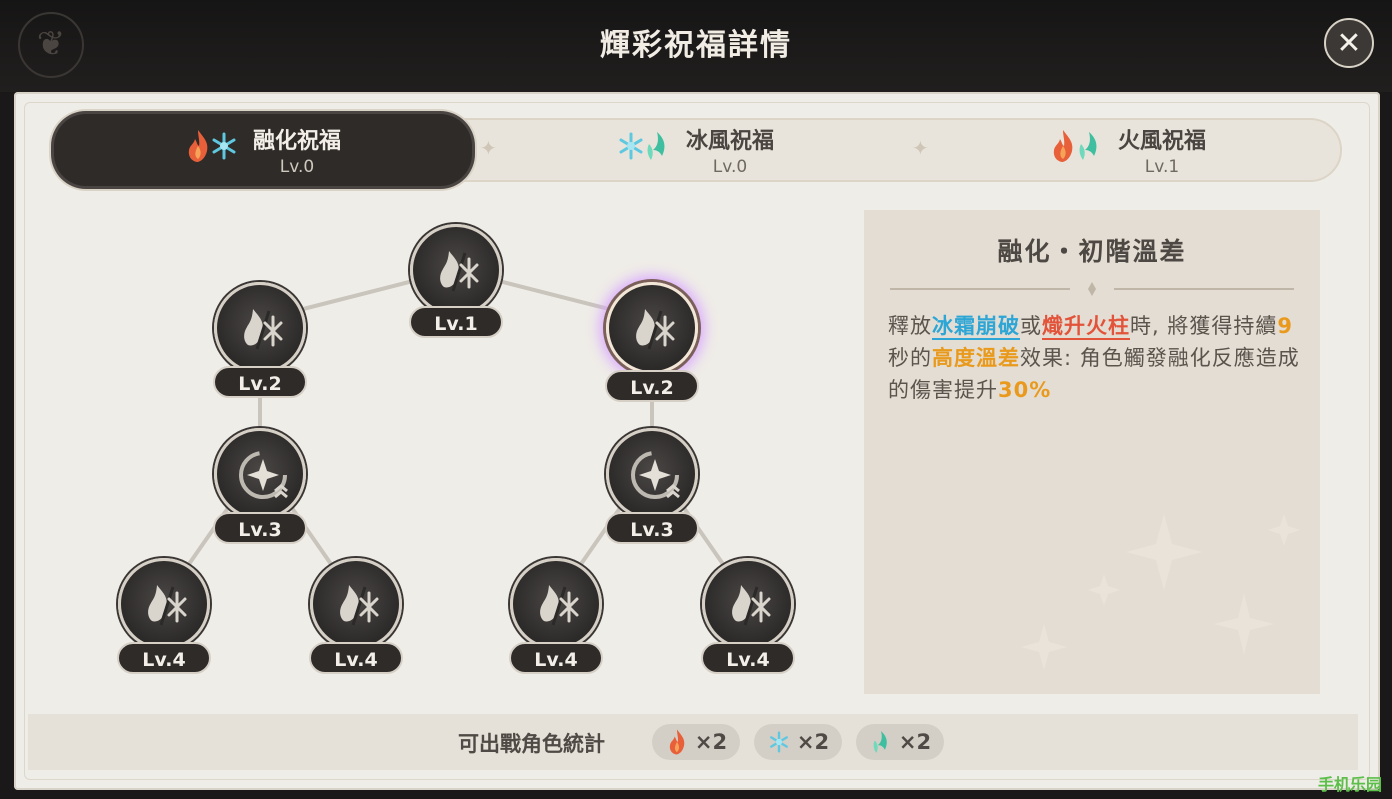 The image size is (1392, 799). I want to click on node-melt-sparkle-lv2, so click(652, 328).